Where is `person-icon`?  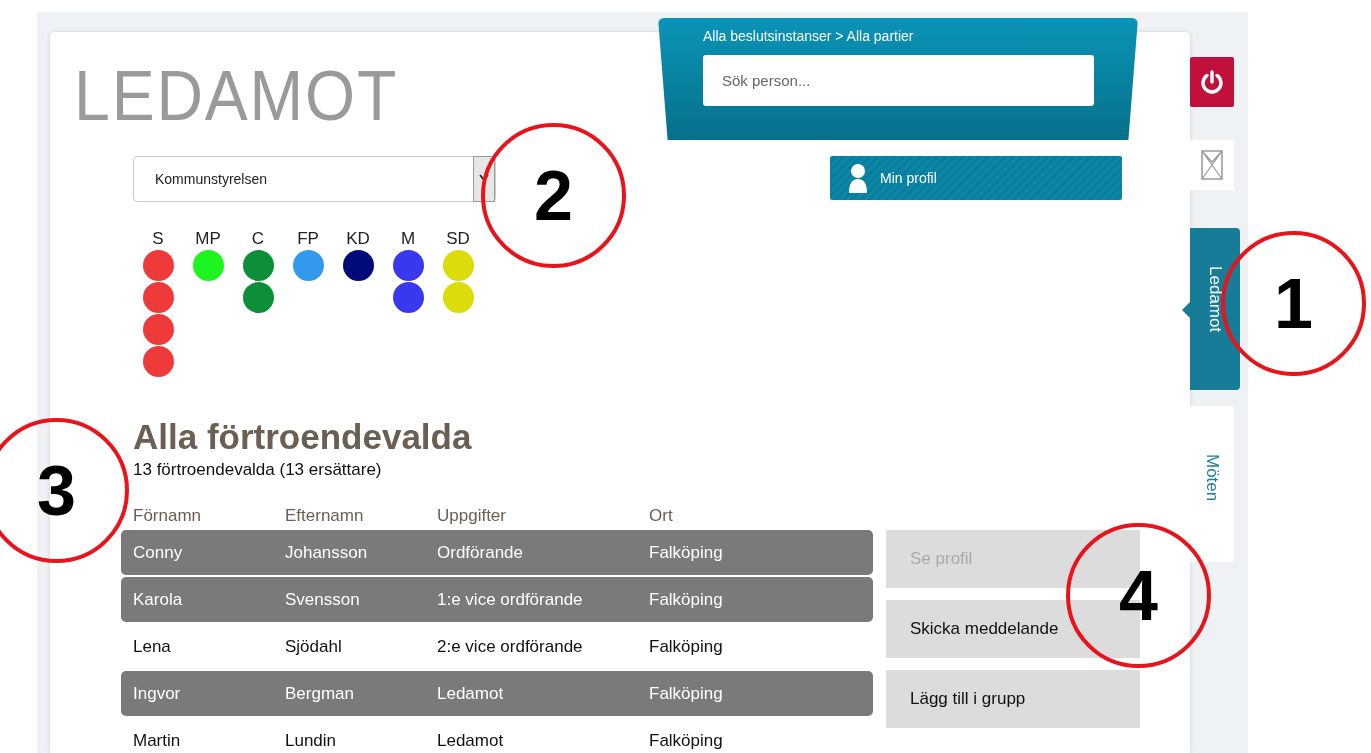
person-icon is located at coordinates (858, 178).